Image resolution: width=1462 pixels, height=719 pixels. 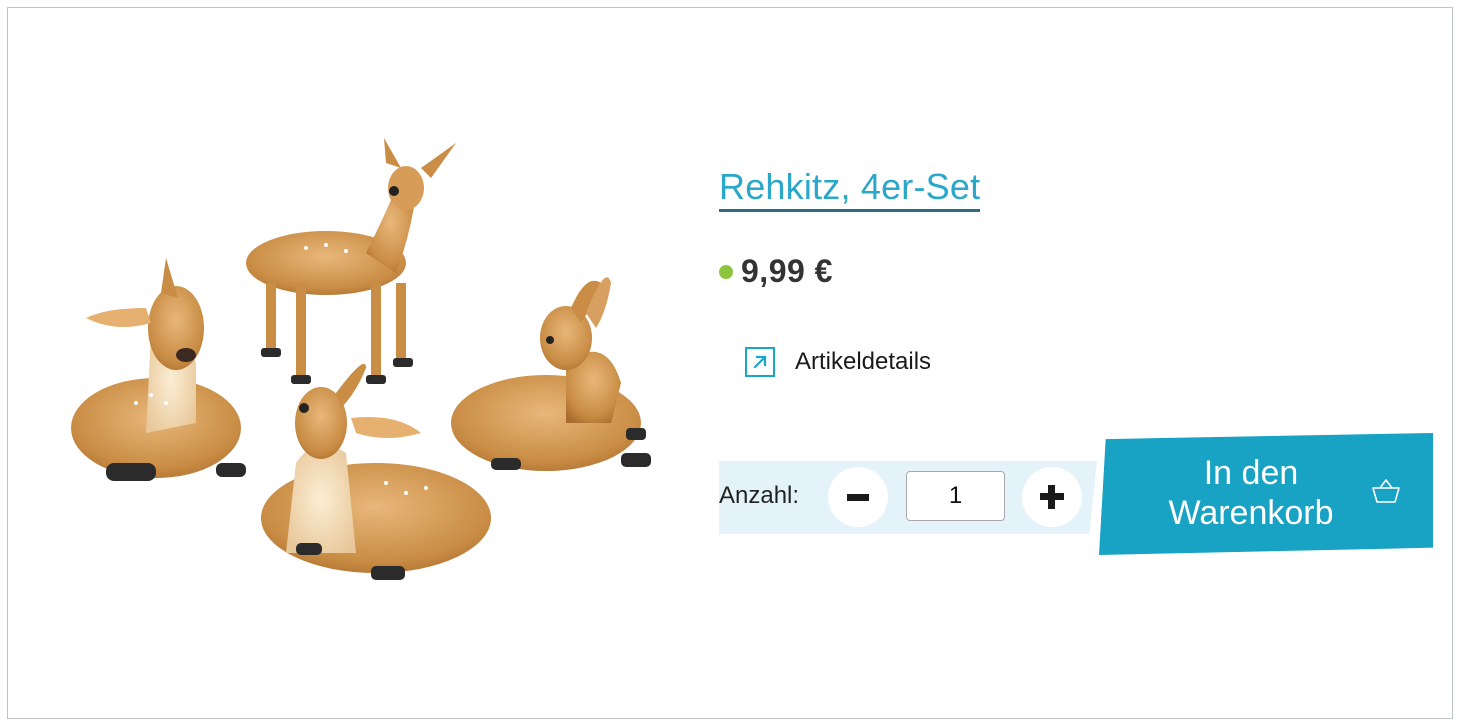 I want to click on fawn-left, so click(x=158, y=369).